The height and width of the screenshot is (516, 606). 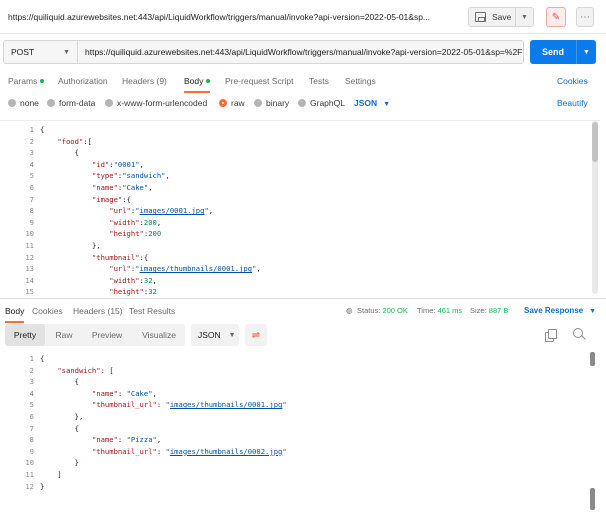 I want to click on response-code-line: ], so click(x=59, y=474).